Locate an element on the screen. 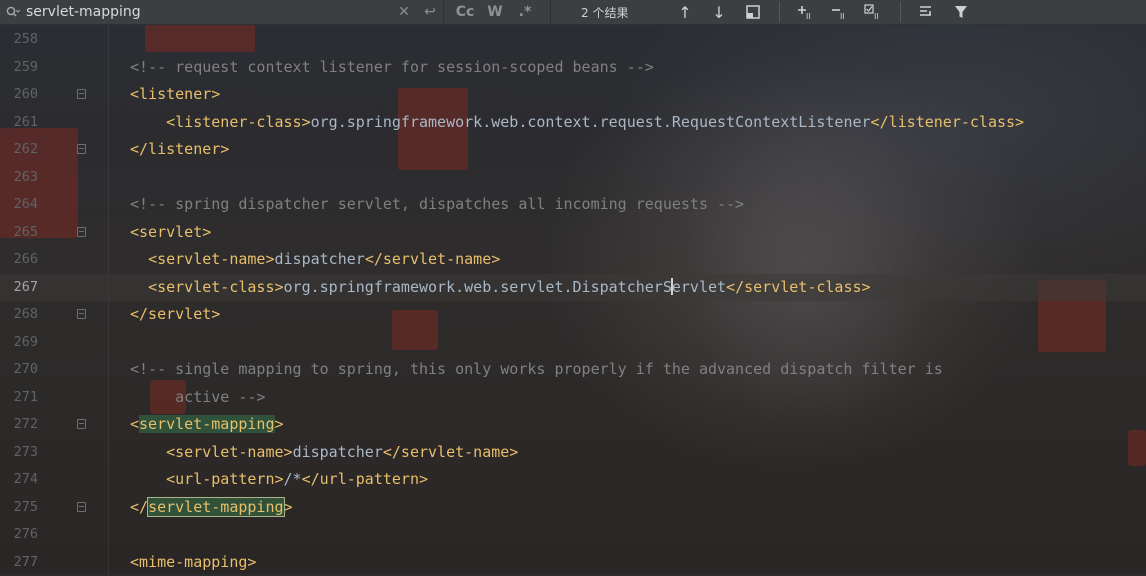  code-token: < is located at coordinates (134, 424).